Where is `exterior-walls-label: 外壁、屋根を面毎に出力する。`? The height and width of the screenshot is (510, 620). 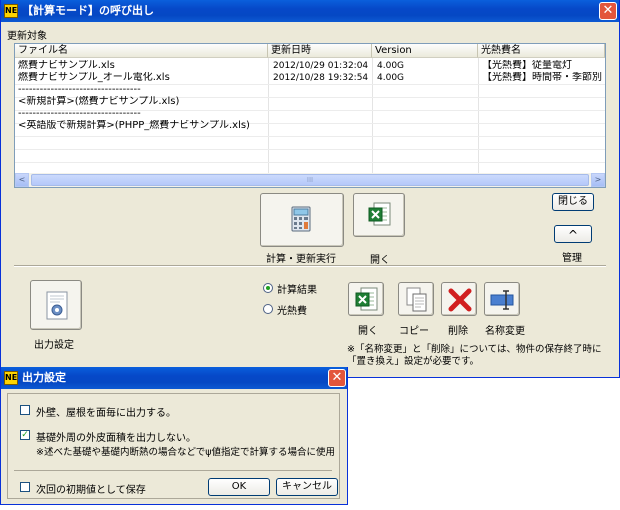 exterior-walls-label: 外壁、屋根を面毎に出力する。 is located at coordinates (106, 413).